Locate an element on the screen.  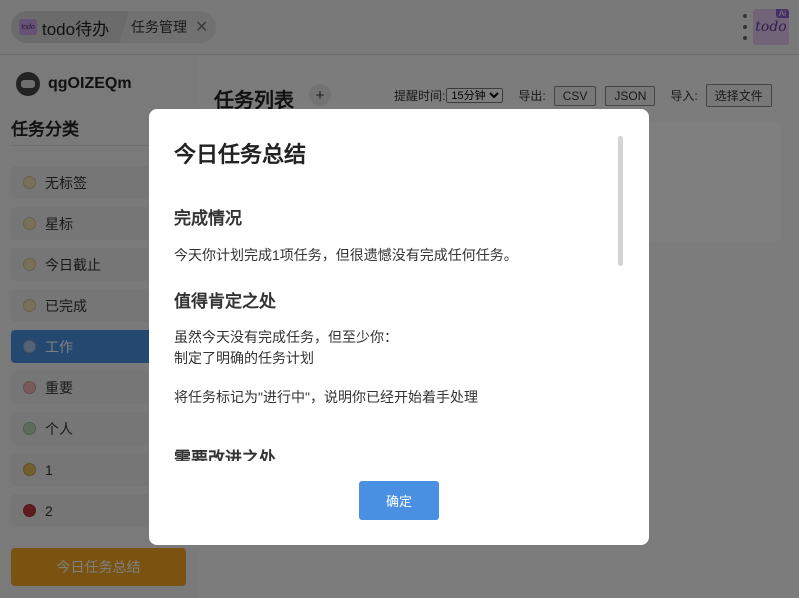
dialog-title: 今日任务总结 is located at coordinates (240, 154).